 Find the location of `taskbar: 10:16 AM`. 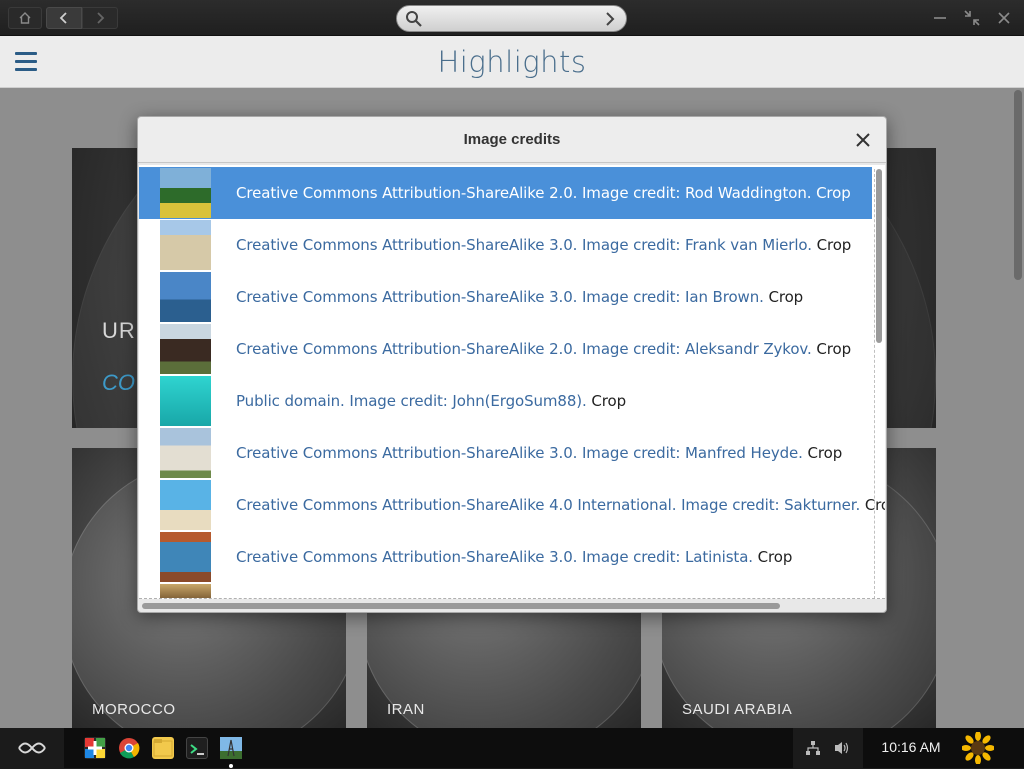

taskbar: 10:16 AM is located at coordinates (512, 748).